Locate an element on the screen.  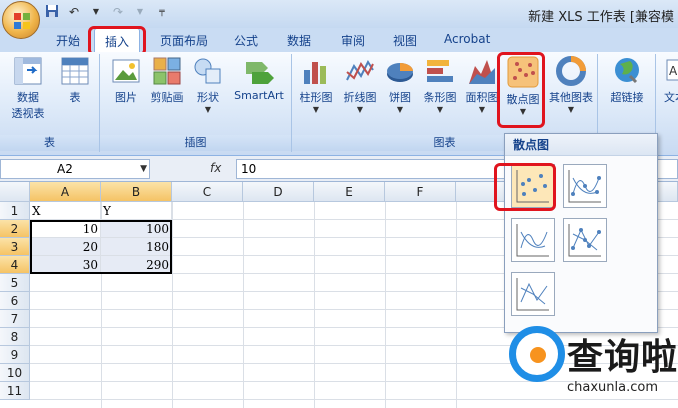
globe-icon is located at coordinates (627, 71).